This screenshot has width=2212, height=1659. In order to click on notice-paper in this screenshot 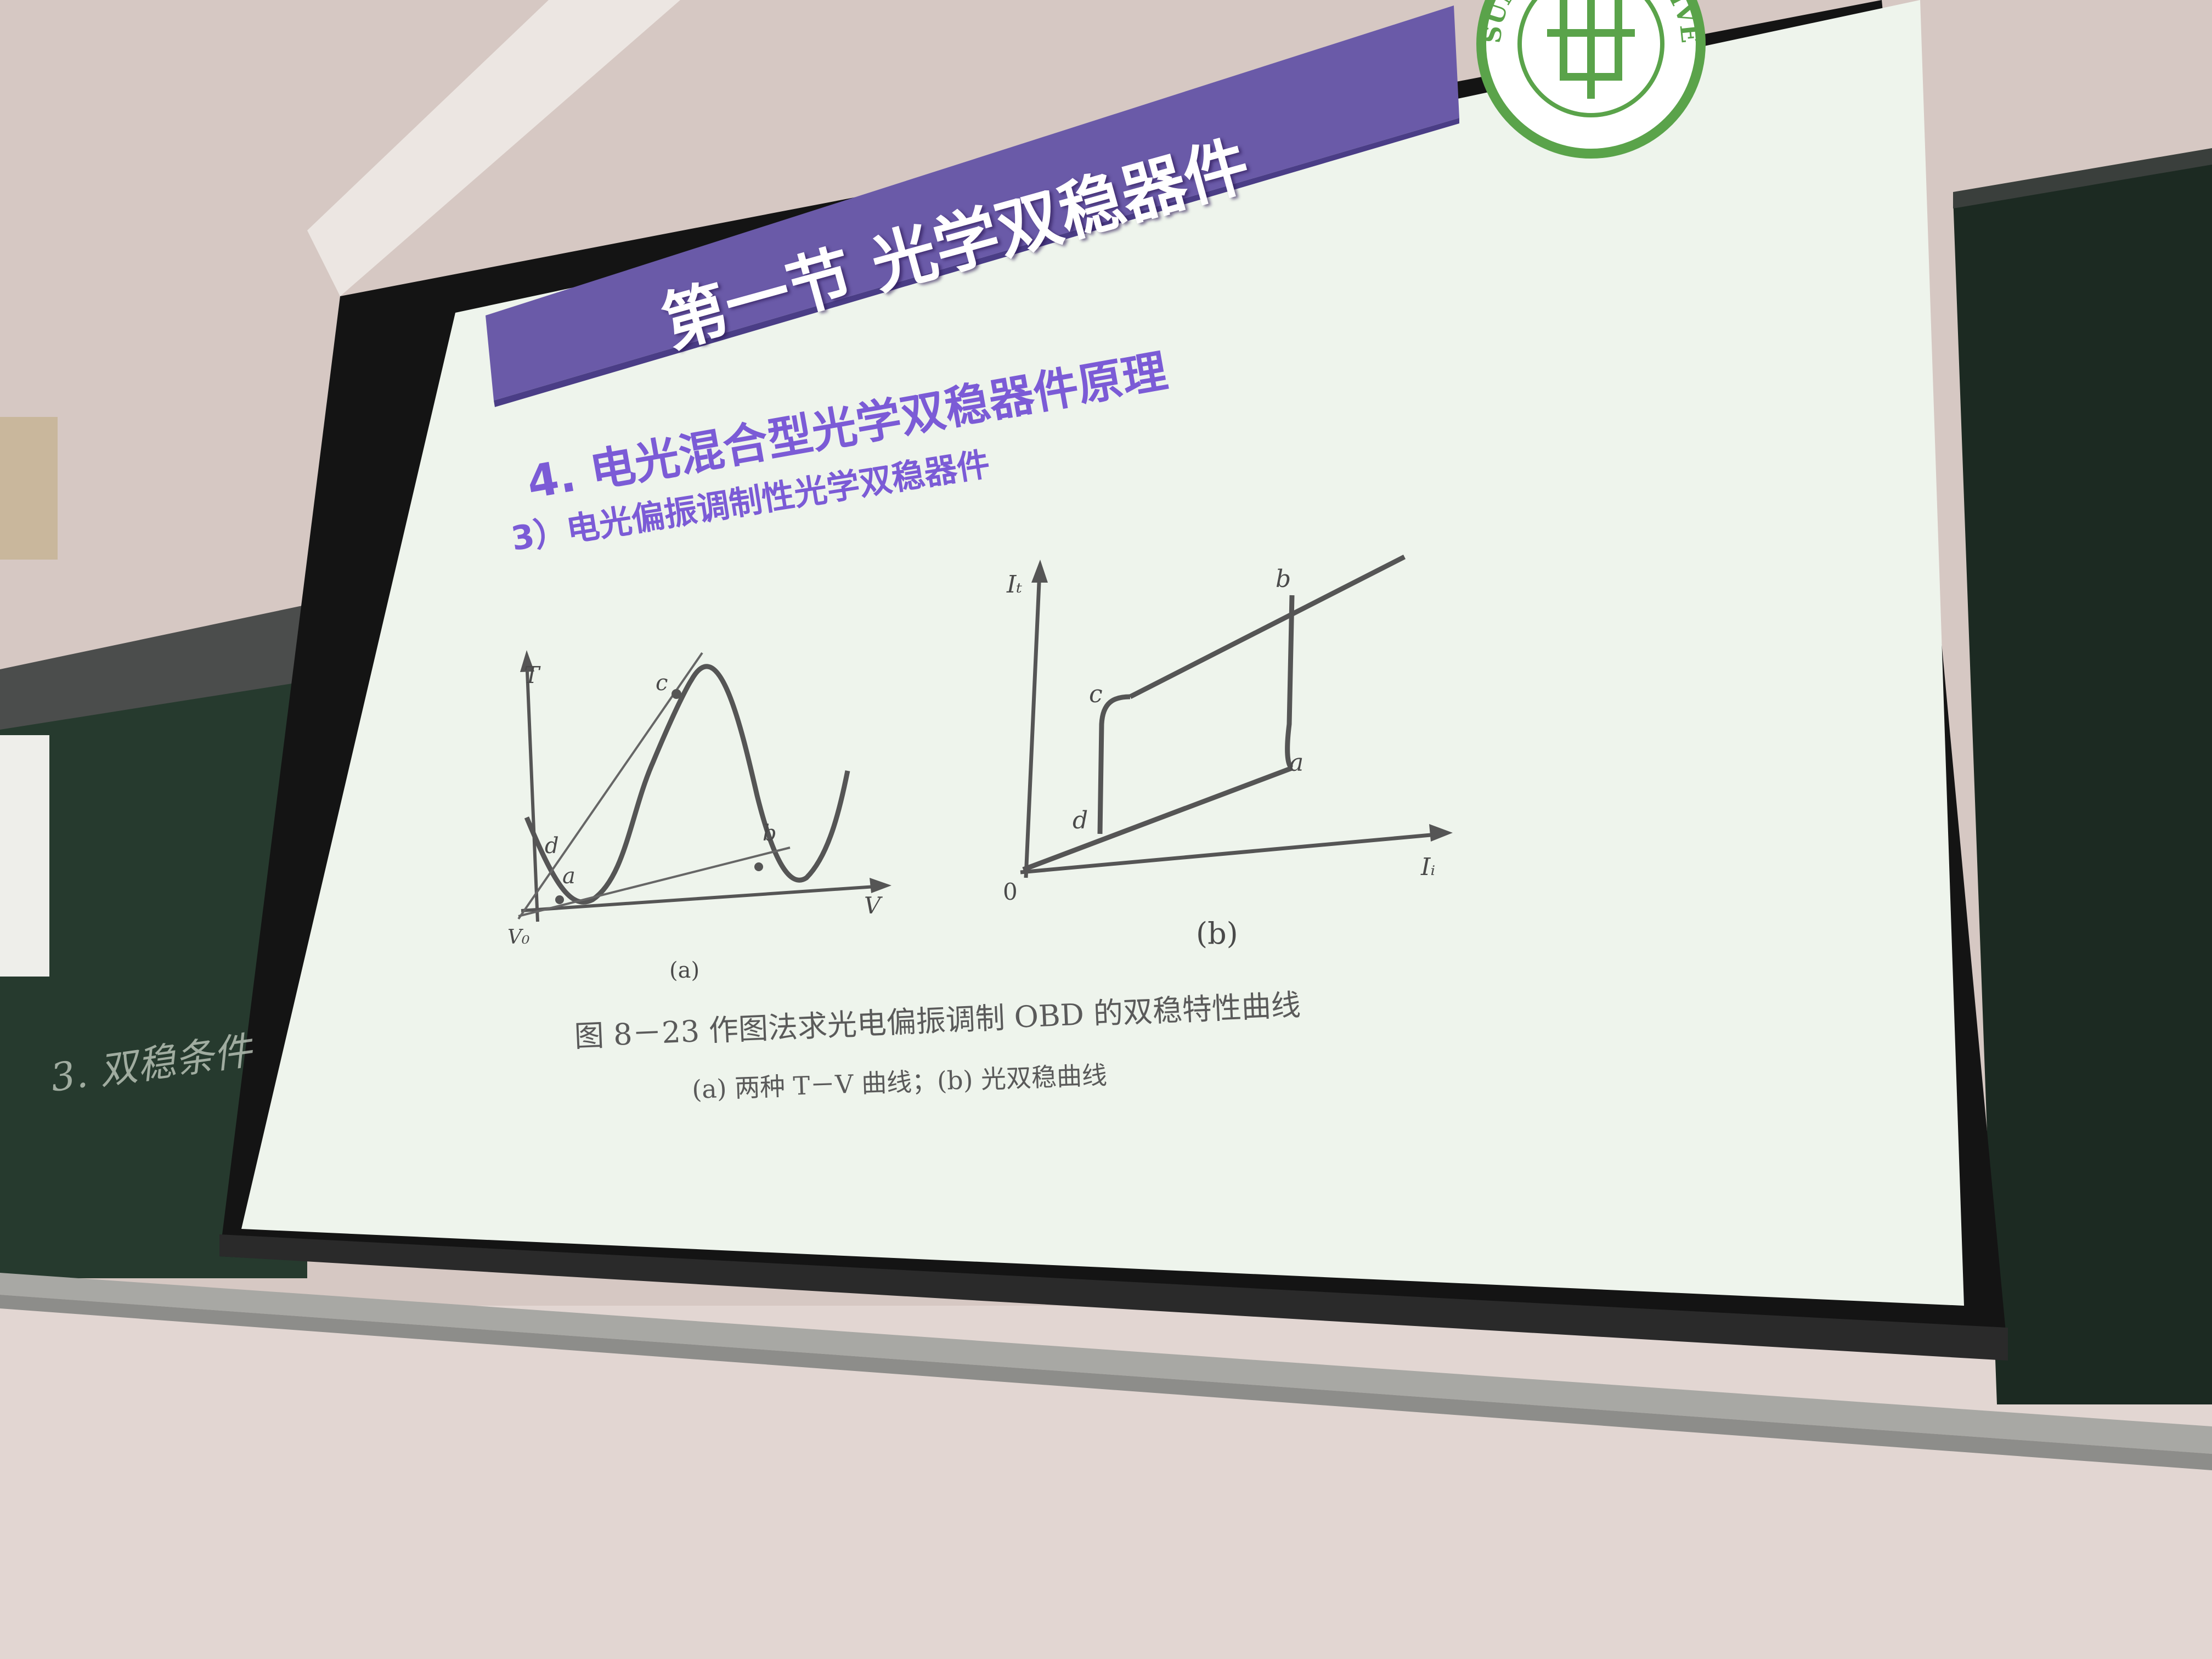, I will do `click(24, 856)`.